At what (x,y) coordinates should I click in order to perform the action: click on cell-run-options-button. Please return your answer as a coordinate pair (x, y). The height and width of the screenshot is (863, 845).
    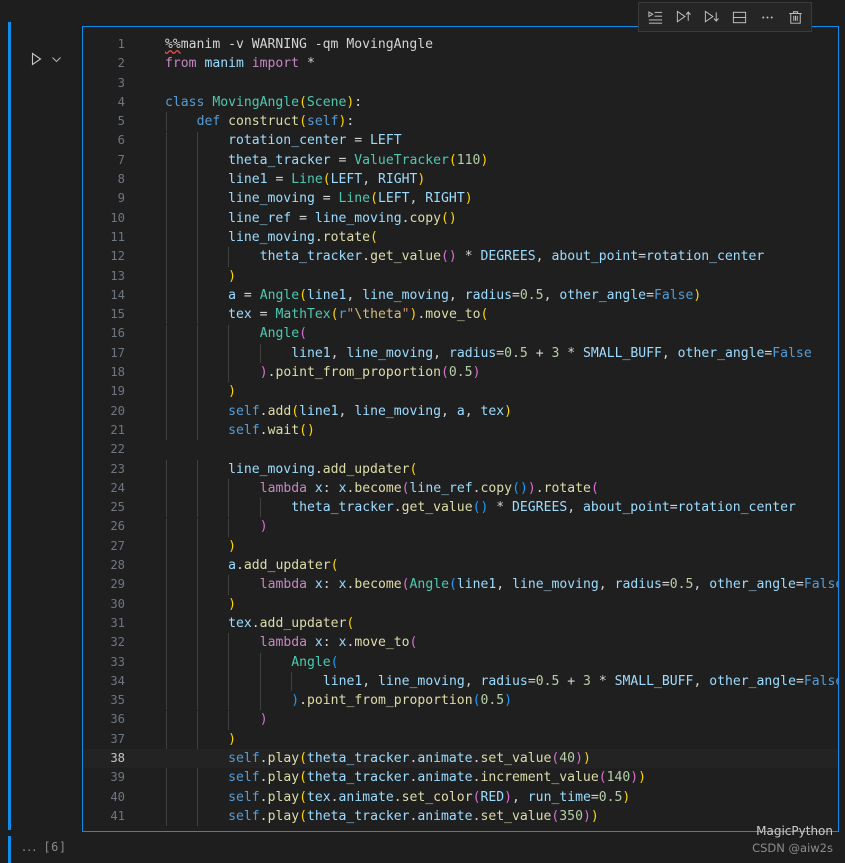
    Looking at the image, I should click on (56, 59).